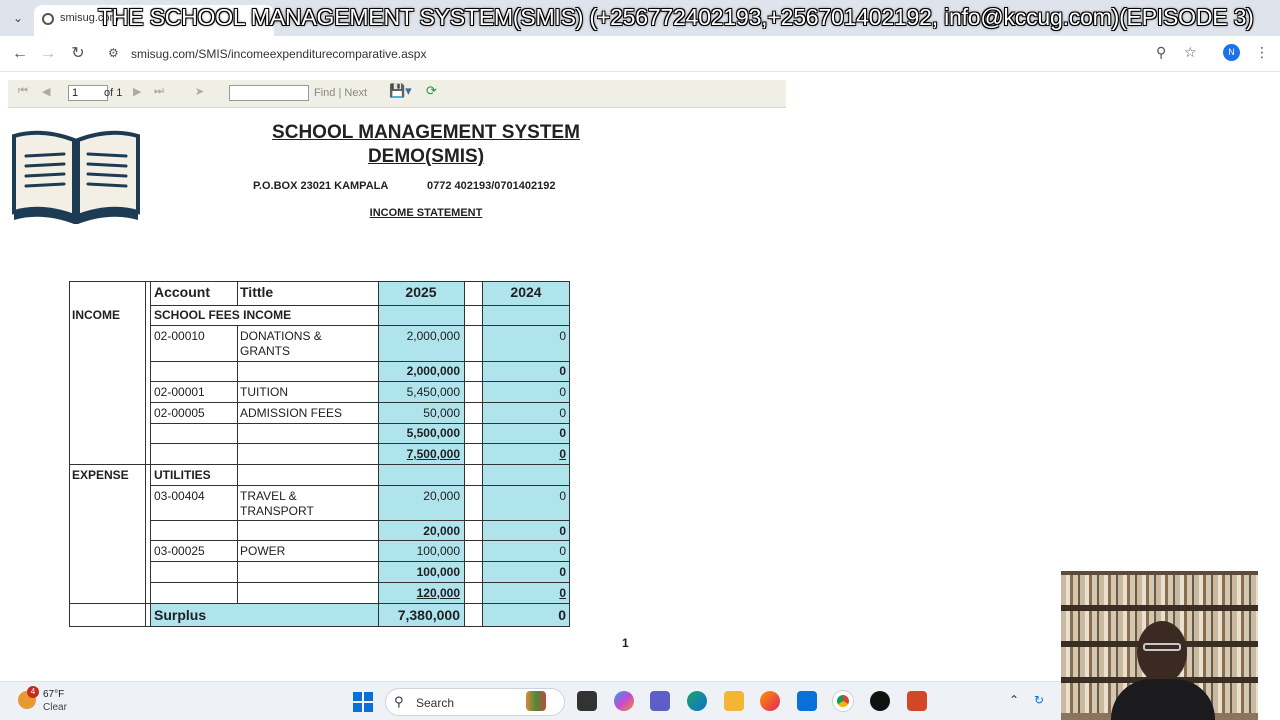 Image resolution: width=1280 pixels, height=720 pixels. Describe the element at coordinates (180, 615) in the screenshot. I see `surplus-label: Surplus` at that location.